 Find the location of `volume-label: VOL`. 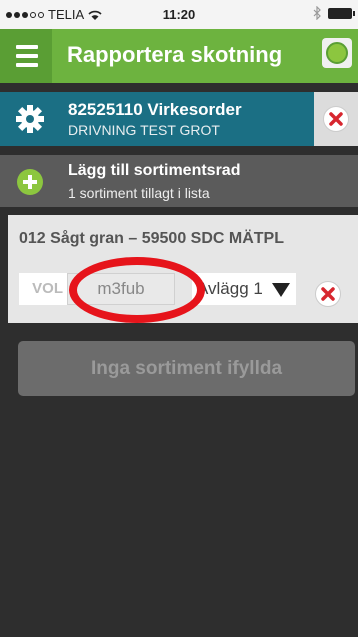

volume-label: VOL is located at coordinates (43, 289).